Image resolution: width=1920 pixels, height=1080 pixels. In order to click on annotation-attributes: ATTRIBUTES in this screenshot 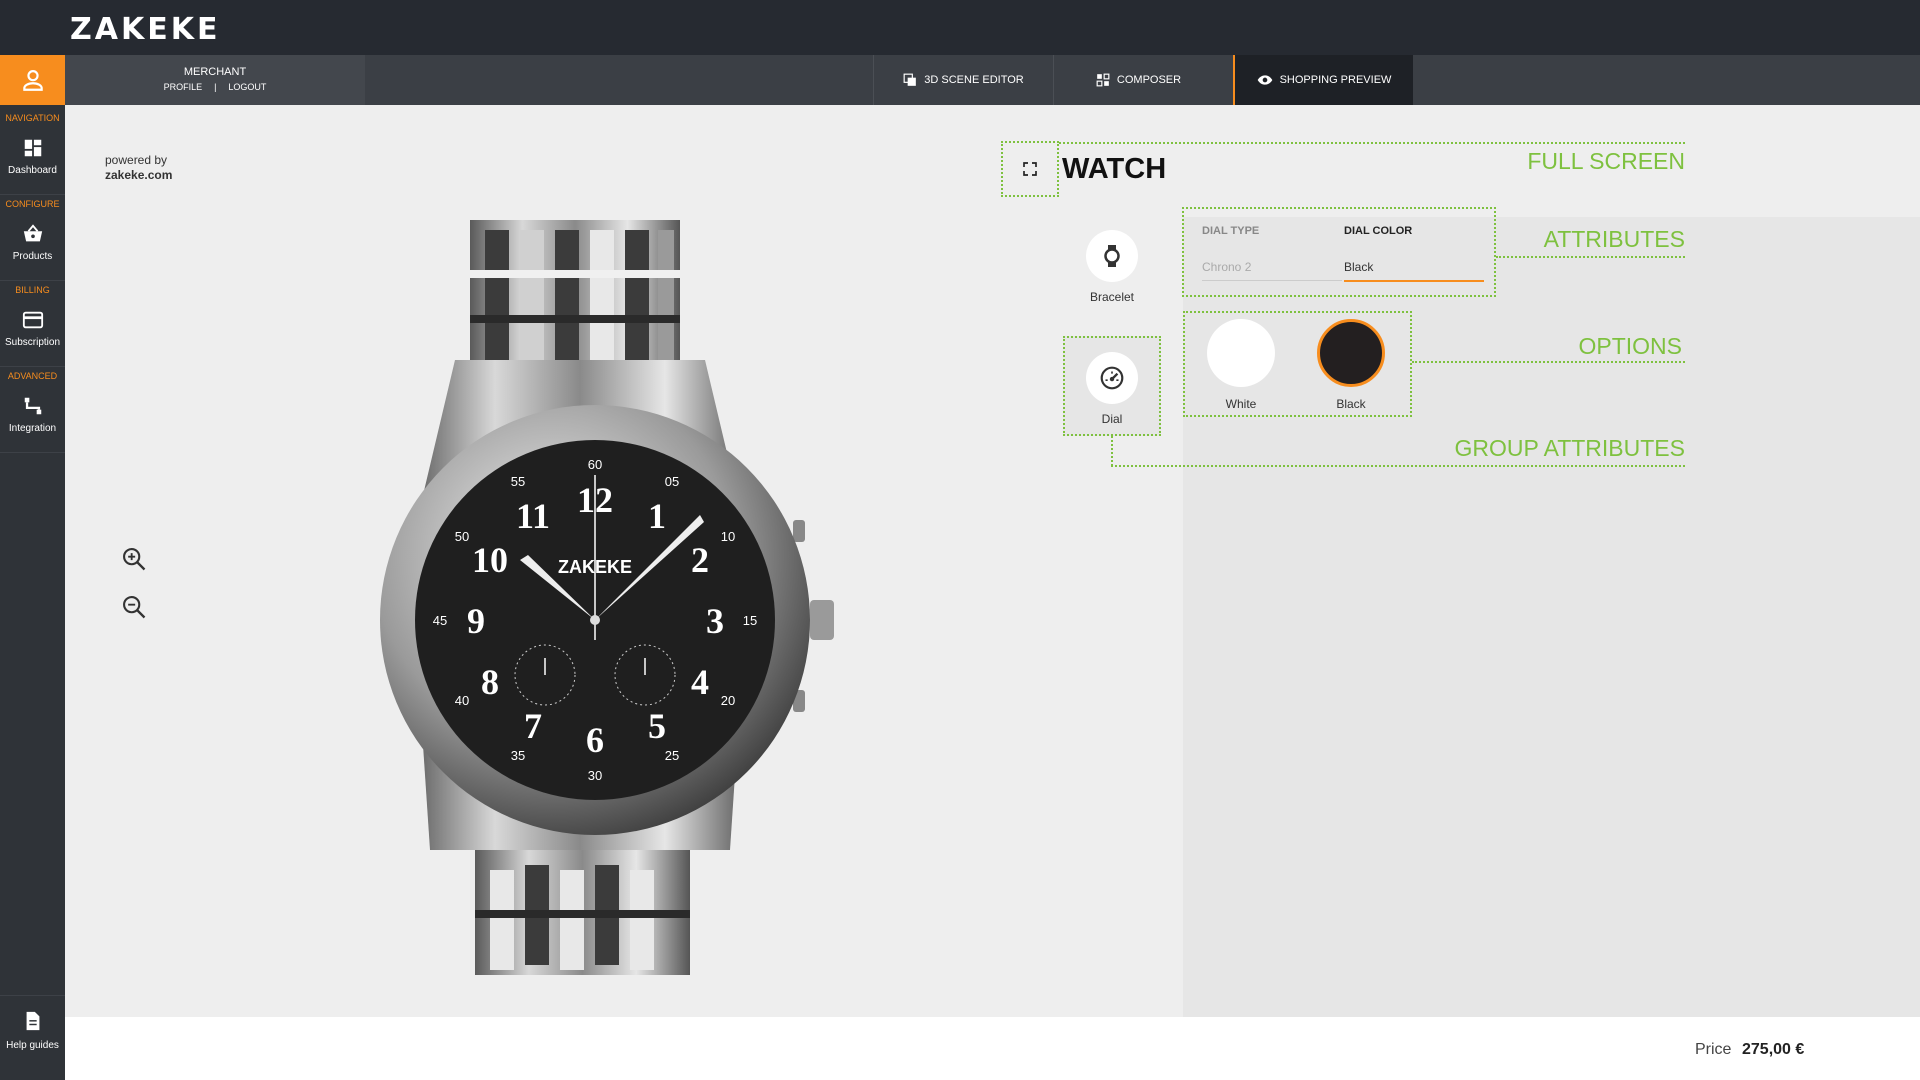, I will do `click(1614, 239)`.